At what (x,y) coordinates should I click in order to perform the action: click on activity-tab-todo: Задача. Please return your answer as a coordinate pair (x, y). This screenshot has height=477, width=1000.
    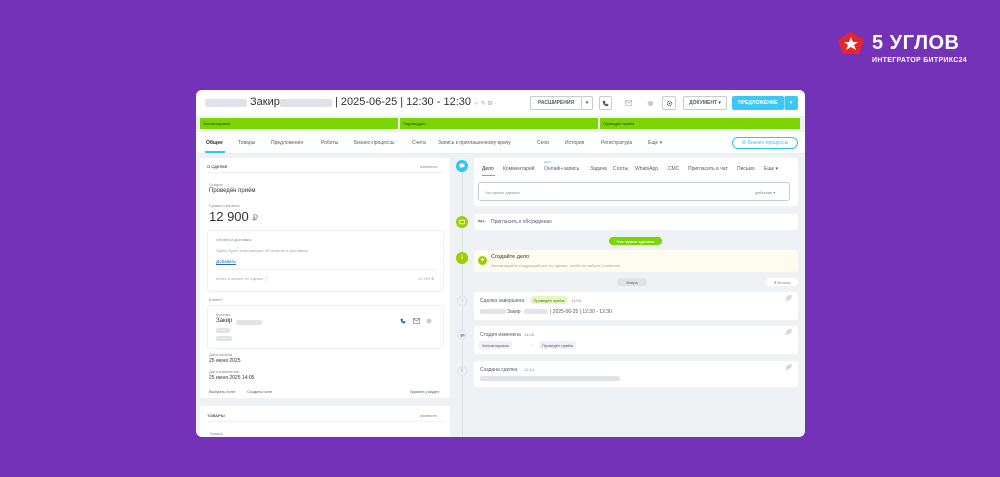
    Looking at the image, I should click on (598, 169).